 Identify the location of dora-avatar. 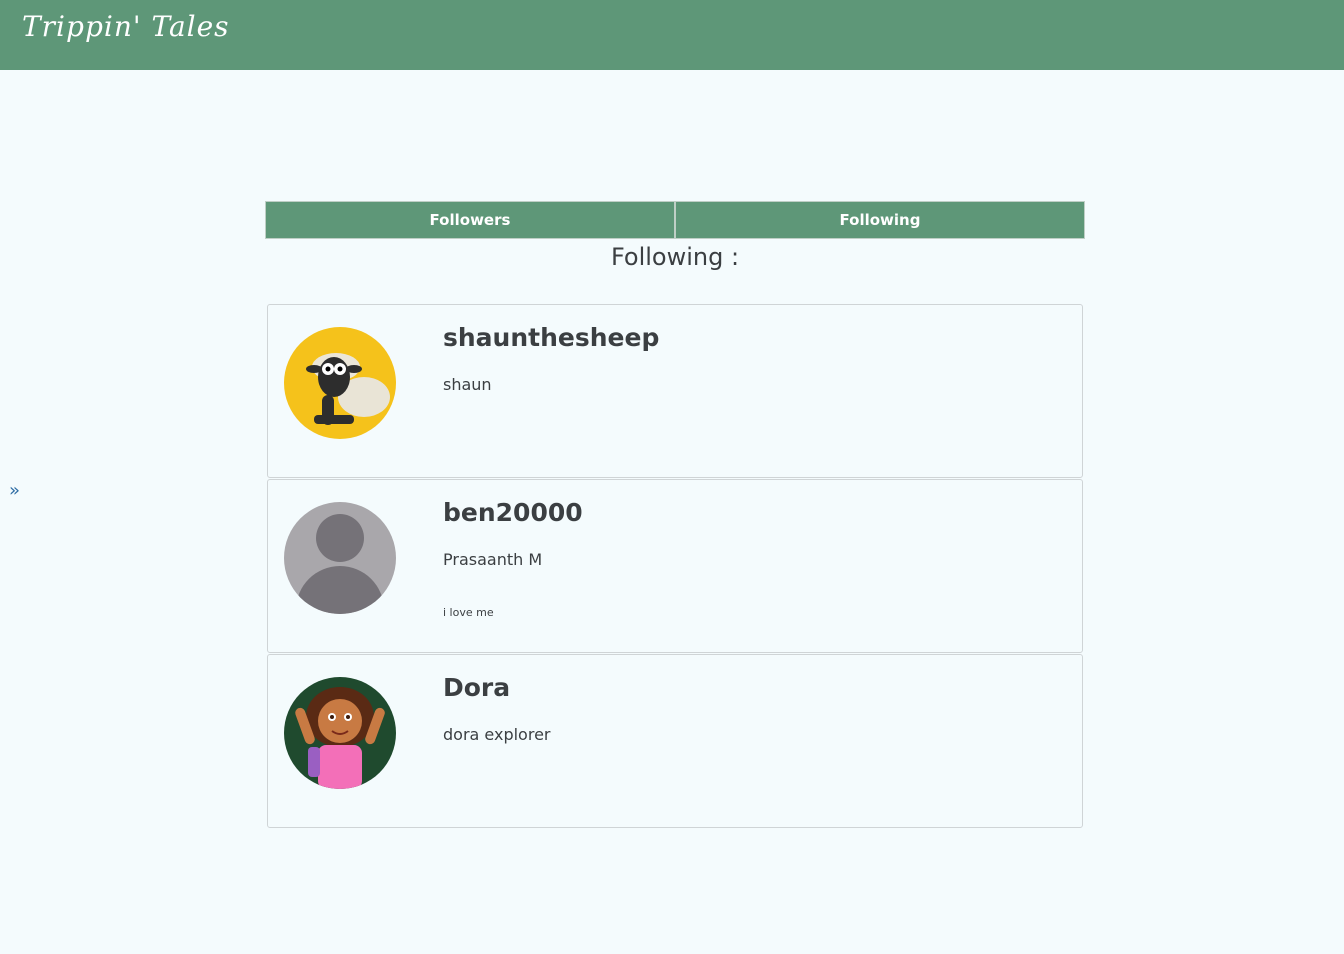
(340, 733).